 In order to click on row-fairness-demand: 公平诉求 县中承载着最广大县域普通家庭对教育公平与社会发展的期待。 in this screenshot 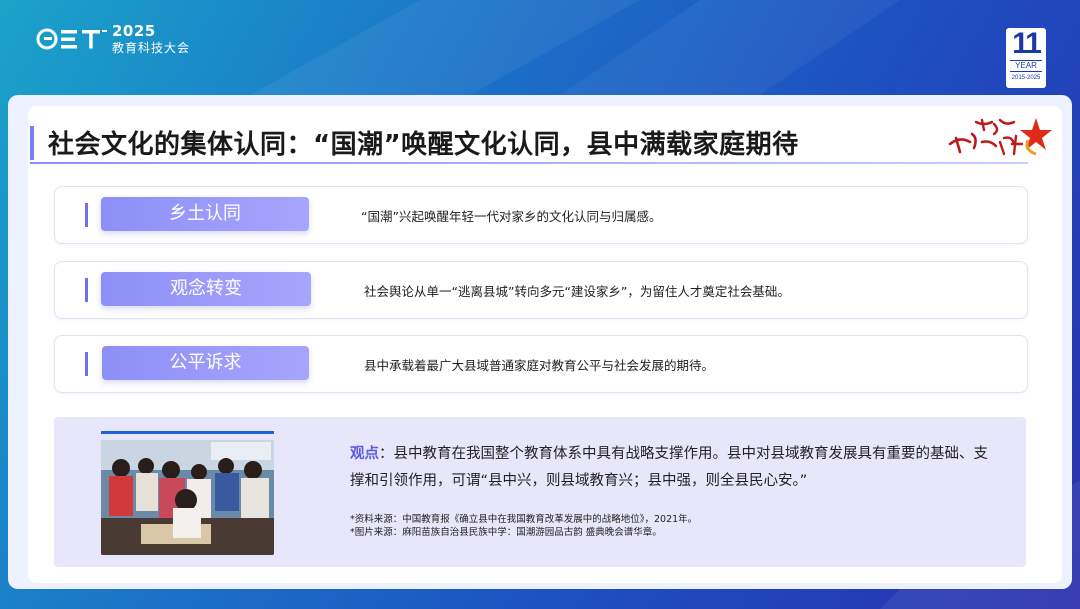, I will do `click(541, 364)`.